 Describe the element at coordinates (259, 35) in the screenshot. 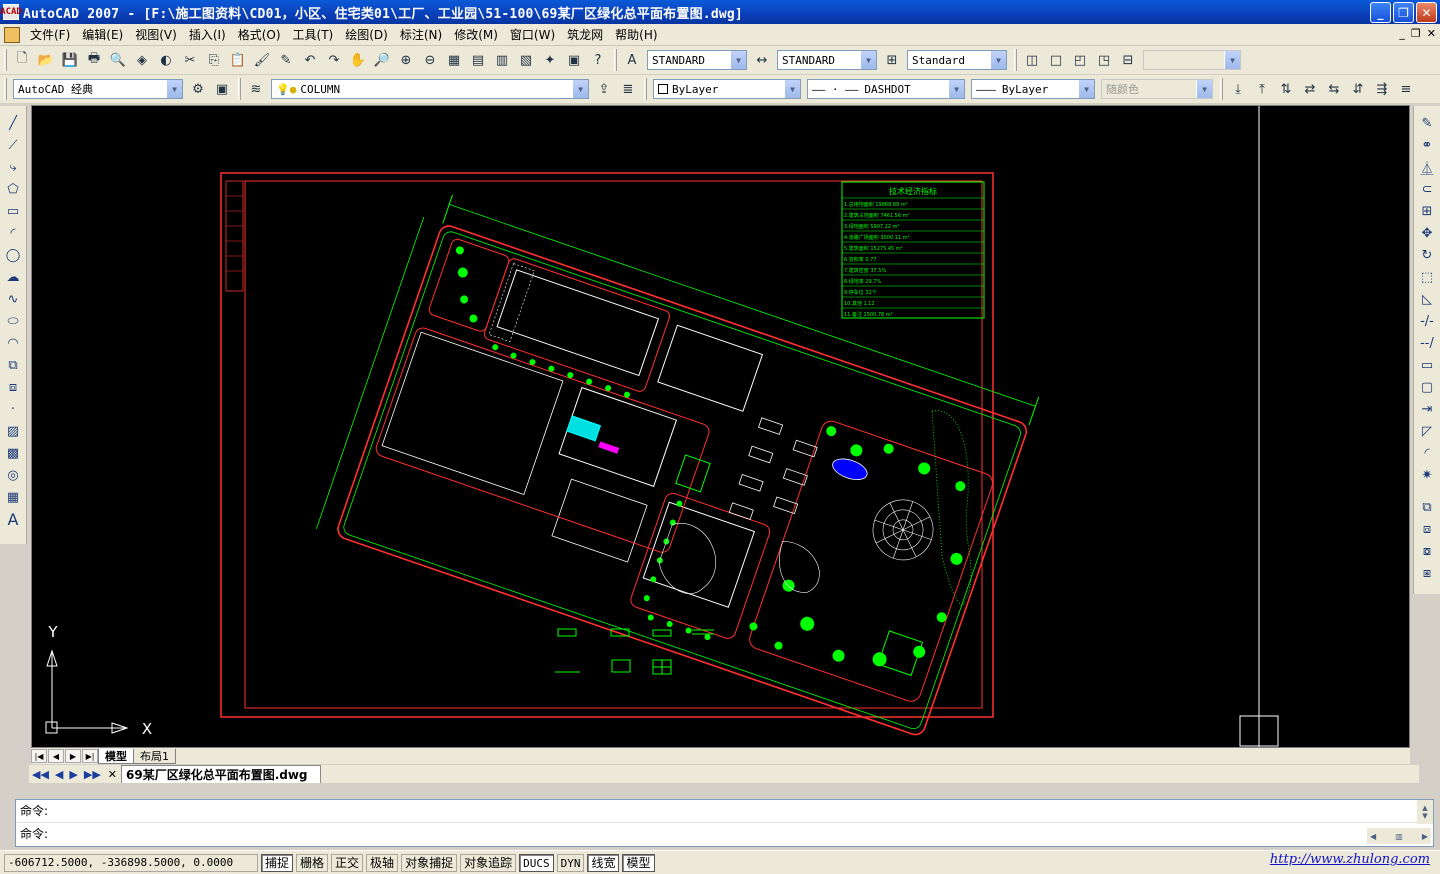

I see `menu-format: 格式(O)` at that location.